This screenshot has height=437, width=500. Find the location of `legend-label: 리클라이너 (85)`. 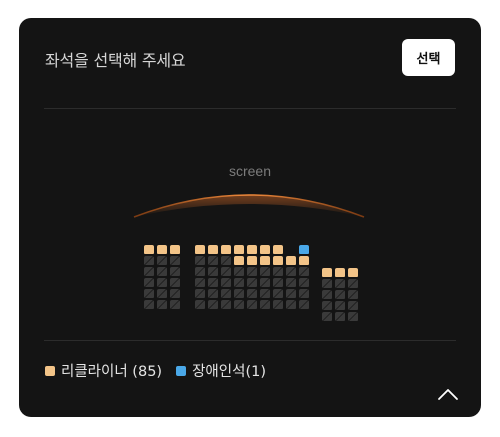

legend-label: 리클라이너 (85) is located at coordinates (112, 372).